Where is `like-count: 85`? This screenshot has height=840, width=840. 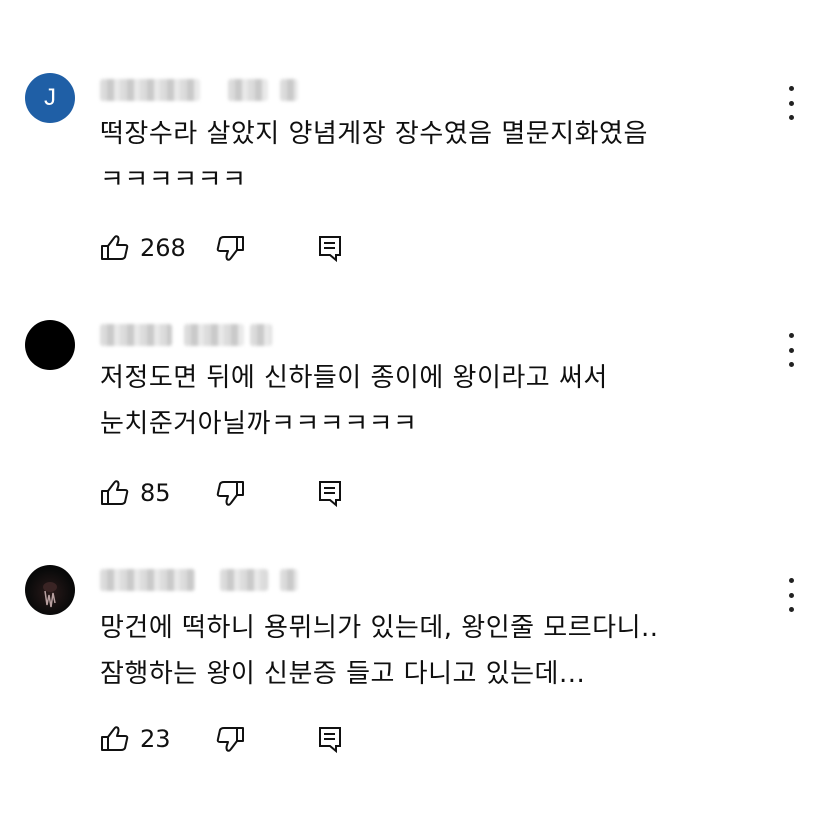 like-count: 85 is located at coordinates (155, 493).